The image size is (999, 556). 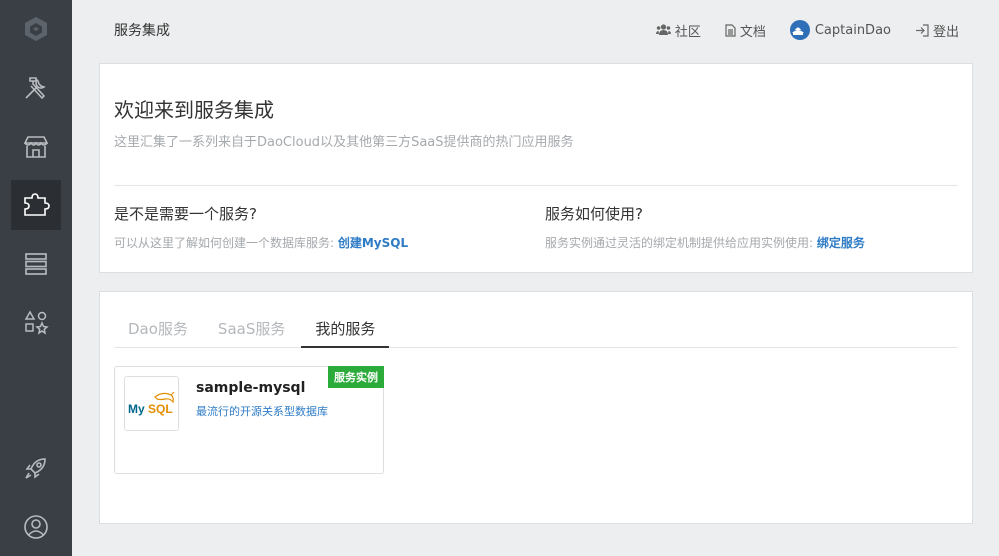 I want to click on logo-icon, so click(x=36, y=29).